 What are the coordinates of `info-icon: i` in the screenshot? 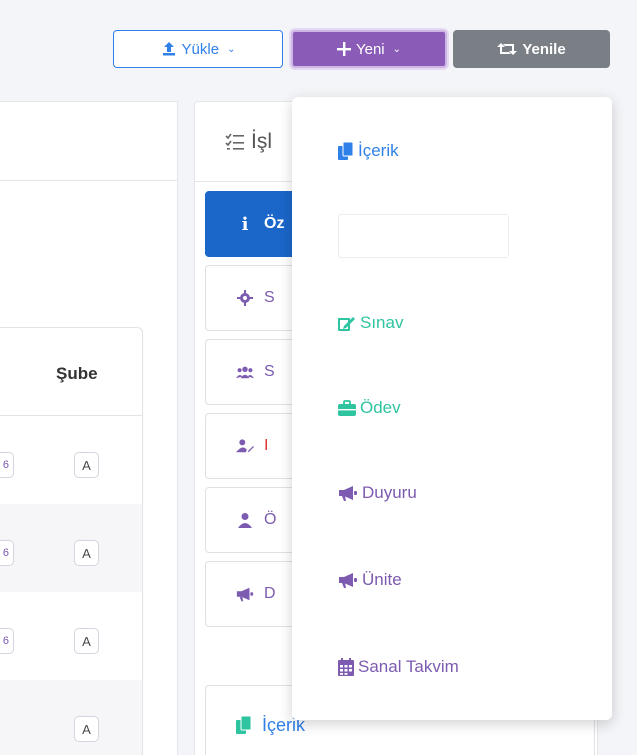 It's located at (245, 224).